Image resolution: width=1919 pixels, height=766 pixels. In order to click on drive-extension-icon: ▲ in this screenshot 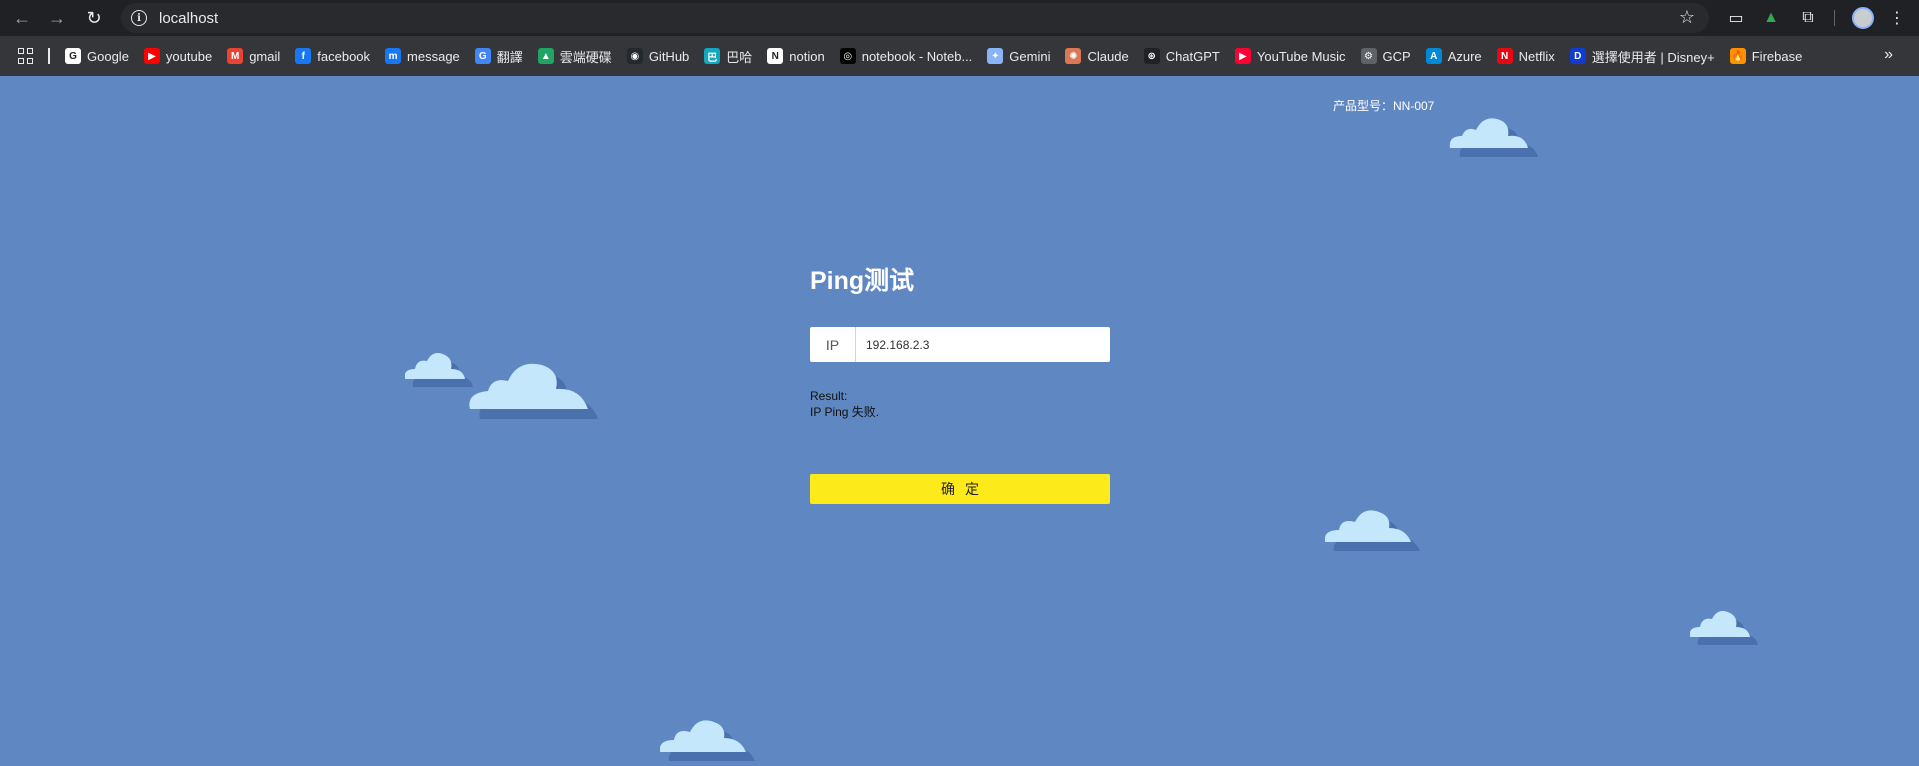, I will do `click(1771, 18)`.